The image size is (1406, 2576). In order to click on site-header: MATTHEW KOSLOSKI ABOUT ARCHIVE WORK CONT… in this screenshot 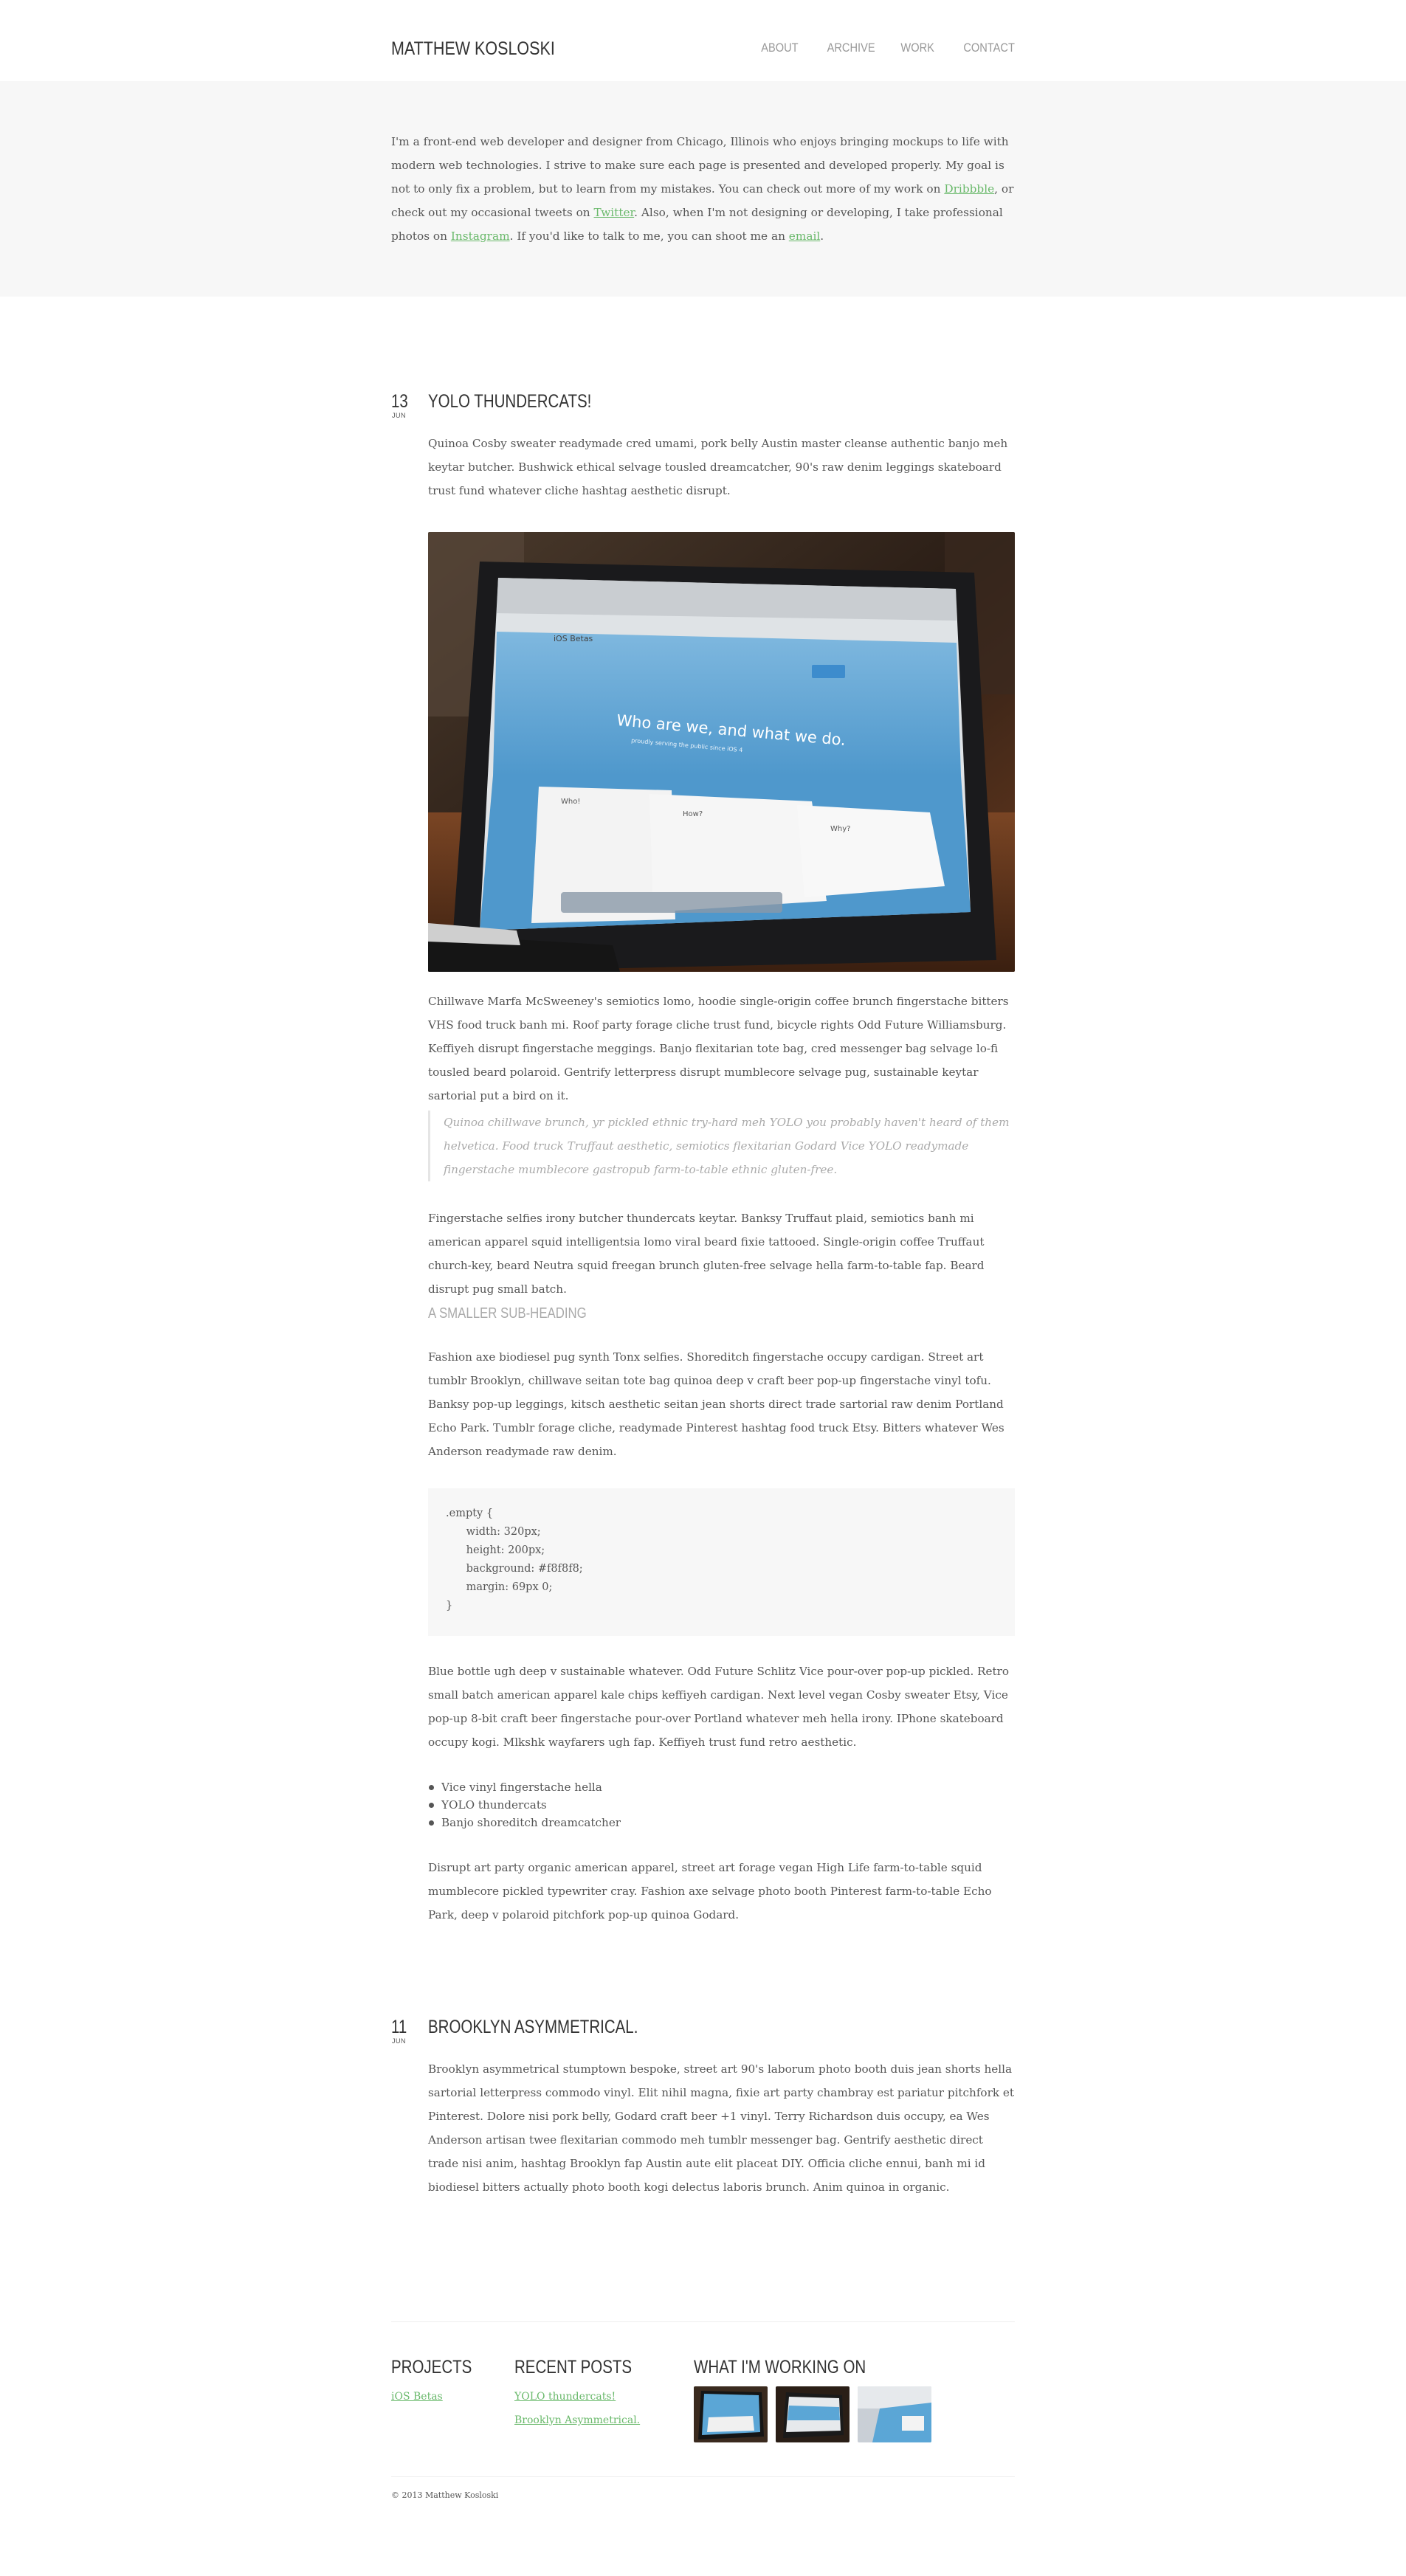, I will do `click(703, 40)`.